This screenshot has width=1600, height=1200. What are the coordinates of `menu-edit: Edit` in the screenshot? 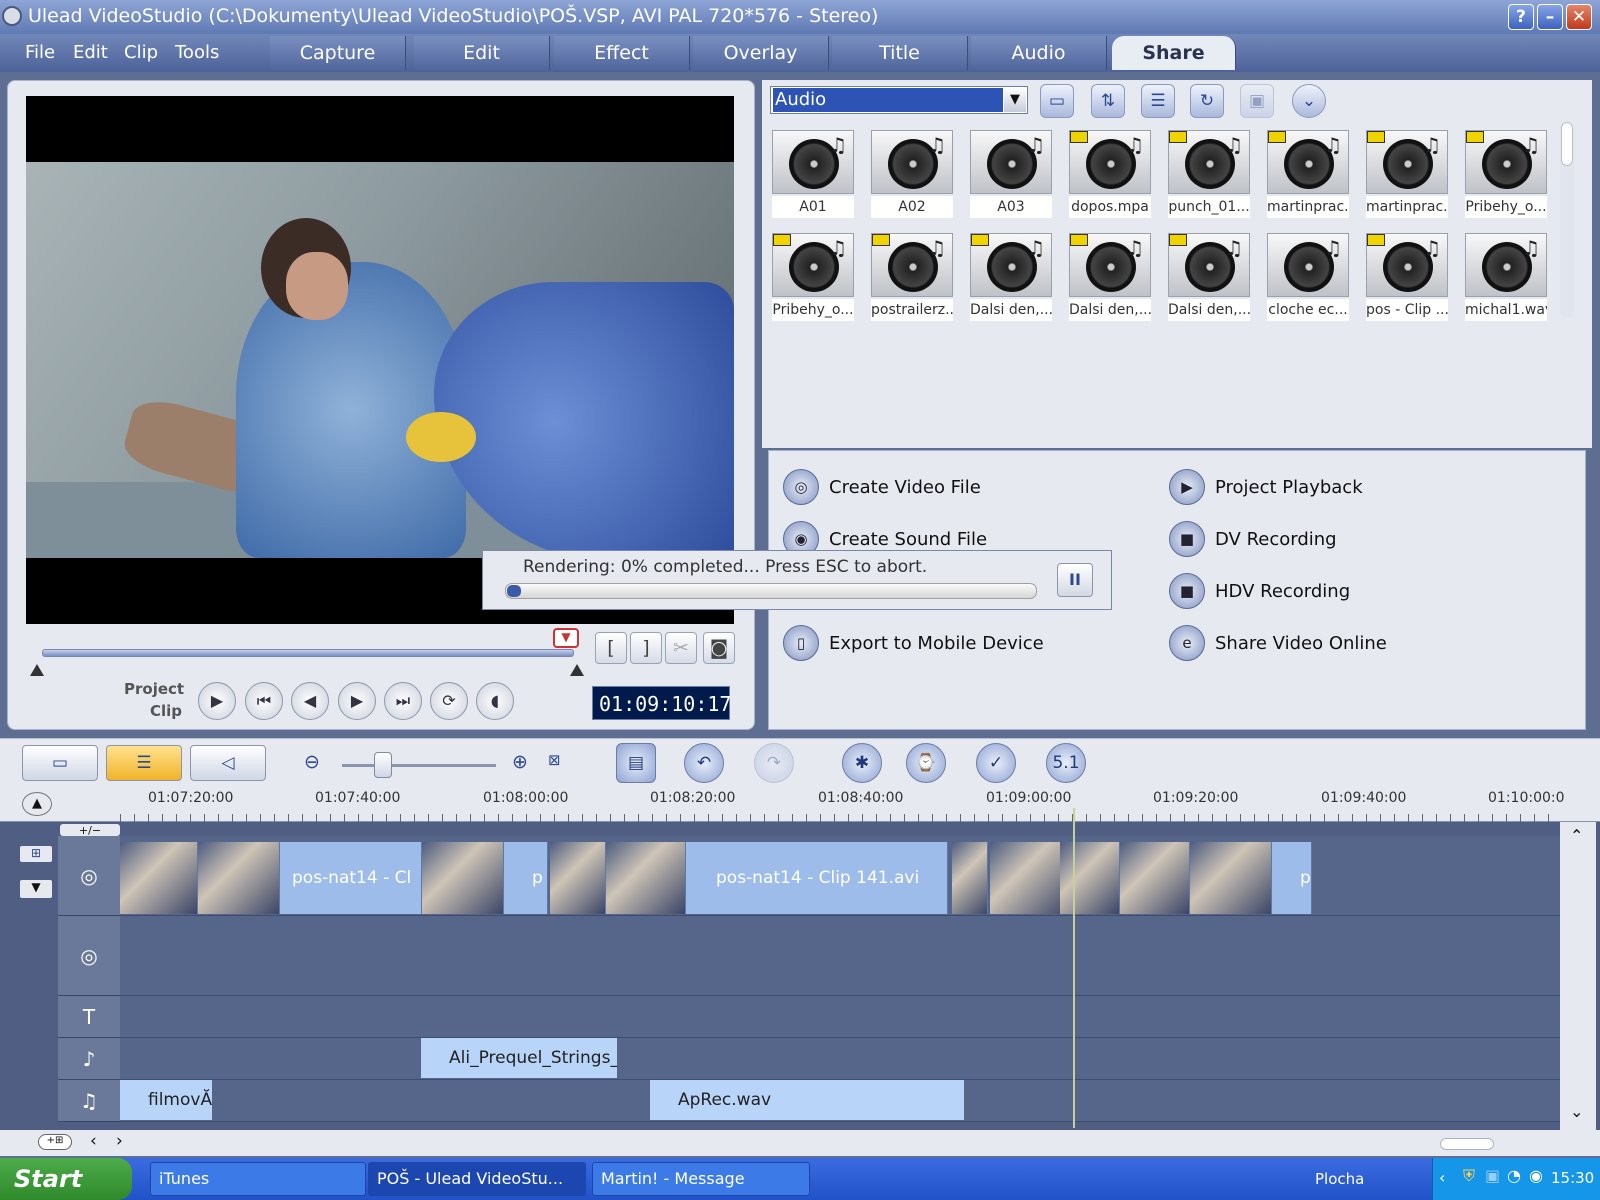 It's located at (90, 52).